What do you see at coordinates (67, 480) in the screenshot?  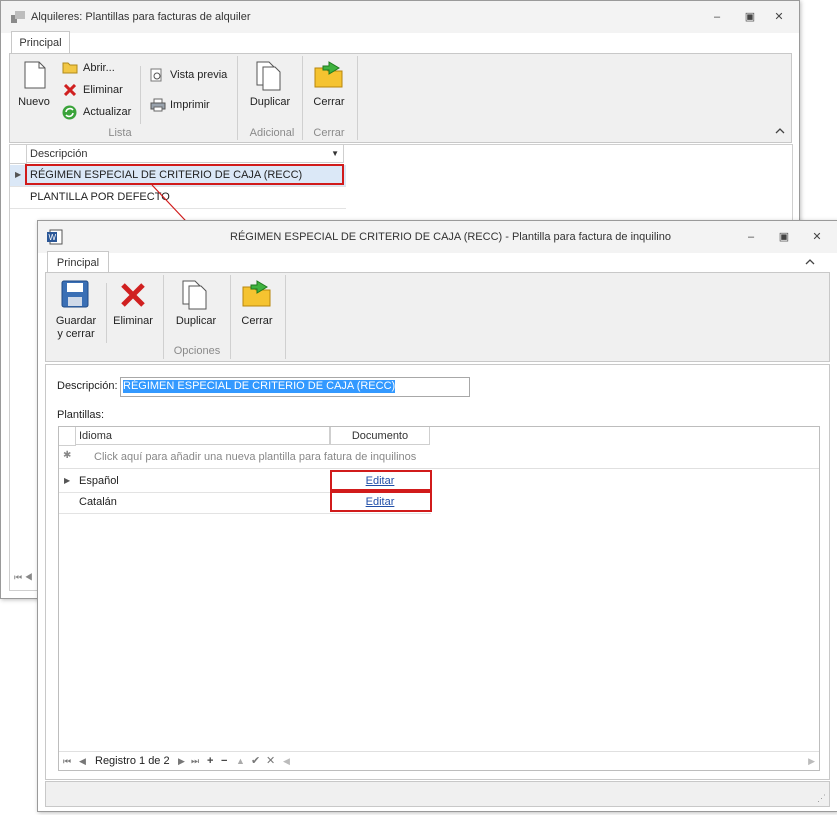 I see `row-indicator-icon: ▶` at bounding box center [67, 480].